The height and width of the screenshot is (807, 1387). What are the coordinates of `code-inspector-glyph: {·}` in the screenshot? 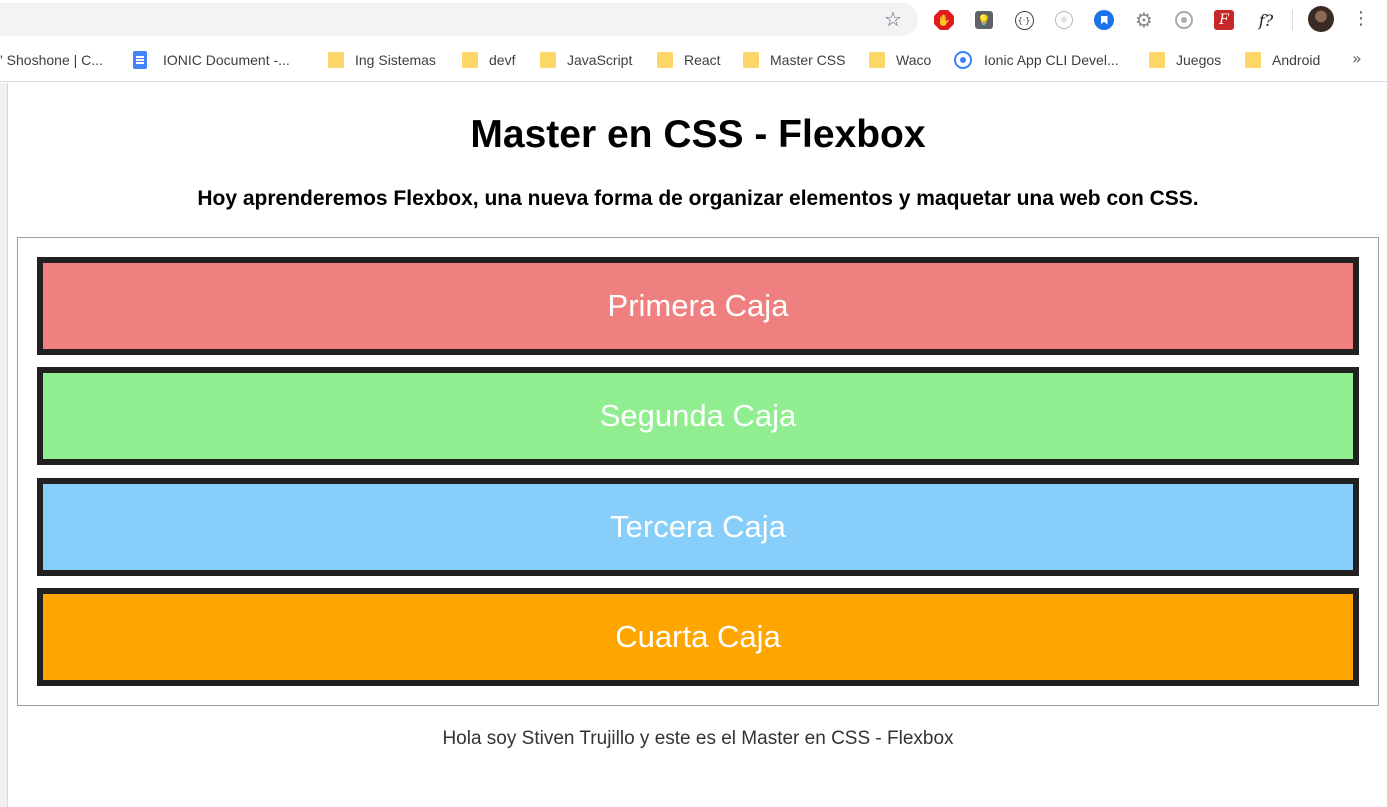 It's located at (1024, 20).